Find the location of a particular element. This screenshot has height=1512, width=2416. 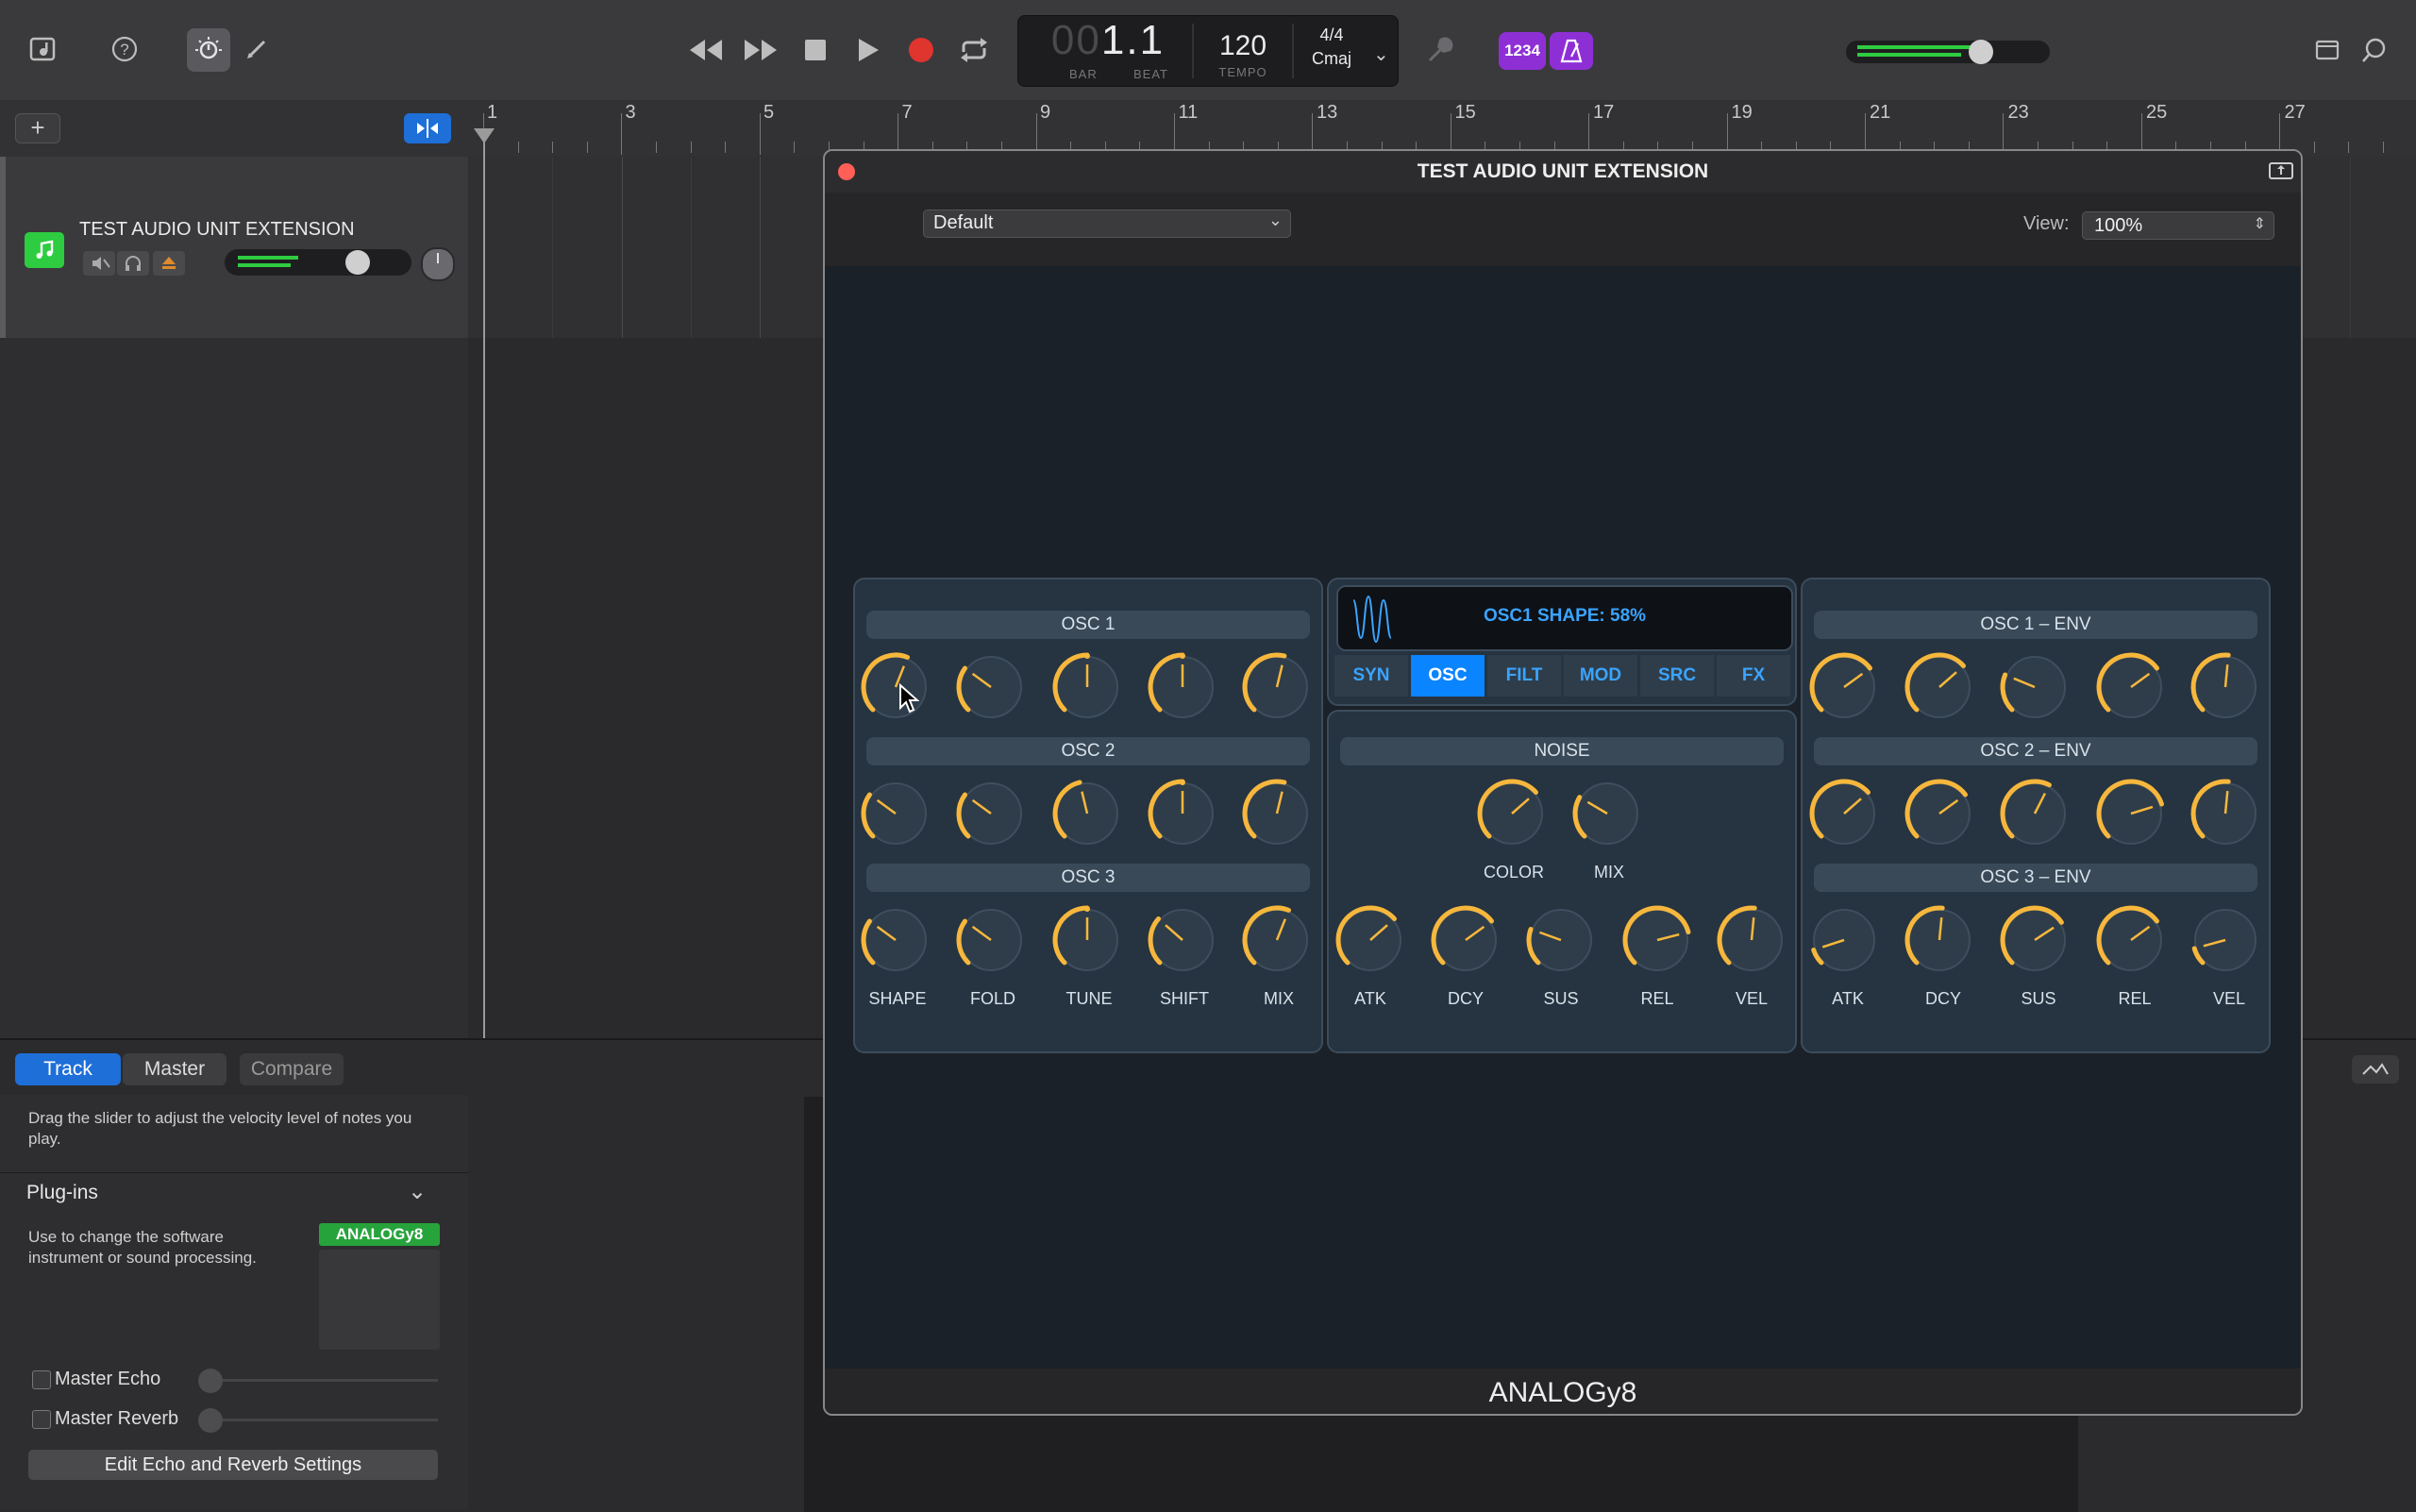

preset-value: Default is located at coordinates (964, 222).